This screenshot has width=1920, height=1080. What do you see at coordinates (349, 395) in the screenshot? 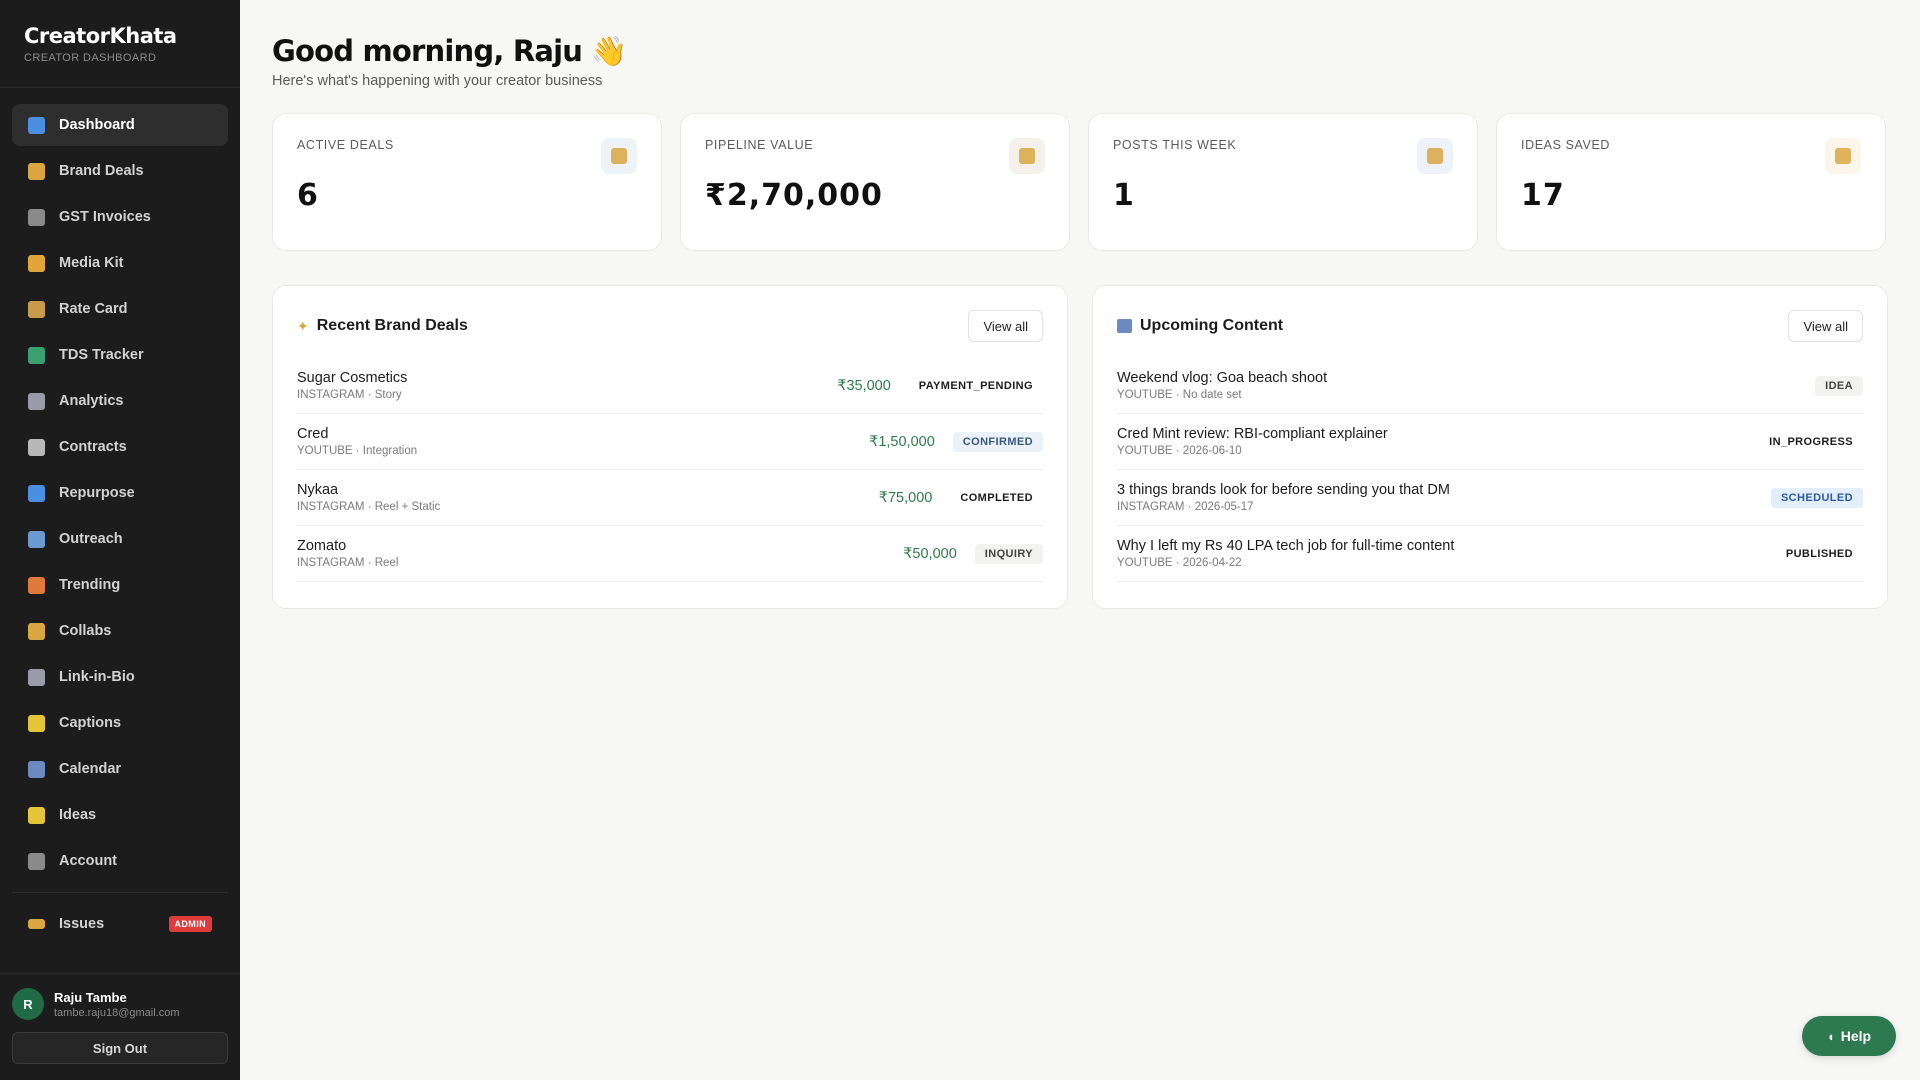
I see `deal-meta: INSTAGRAM · Story` at bounding box center [349, 395].